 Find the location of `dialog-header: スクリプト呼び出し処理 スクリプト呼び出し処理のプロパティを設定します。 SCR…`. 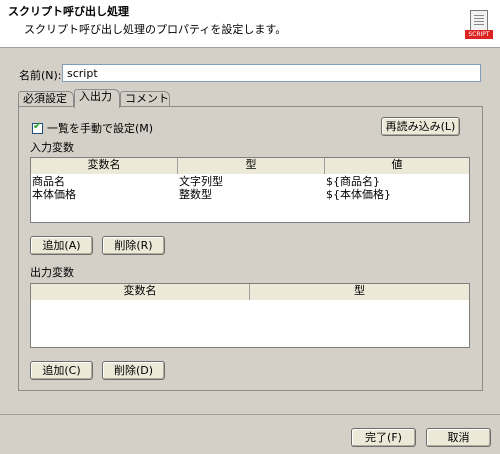

dialog-header: スクリプト呼び出し処理 スクリプト呼び出し処理のプロパティを設定します。 SCR… is located at coordinates (250, 24).